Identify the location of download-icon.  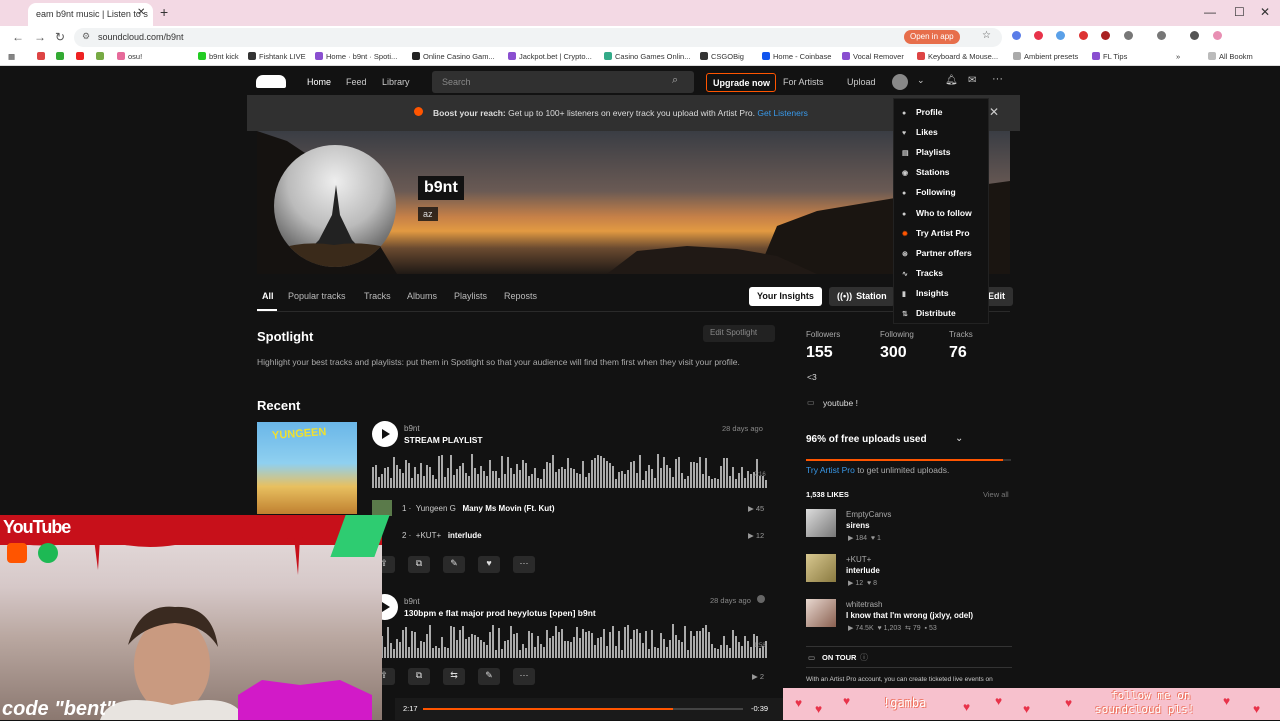
(1194, 35).